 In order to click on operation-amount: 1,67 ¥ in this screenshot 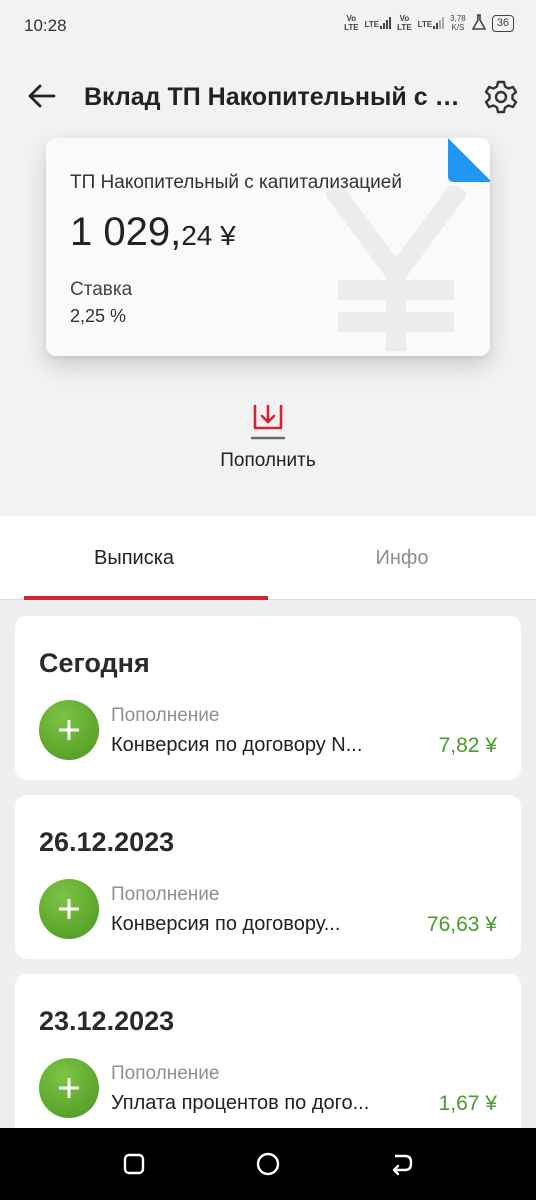, I will do `click(467, 1103)`.